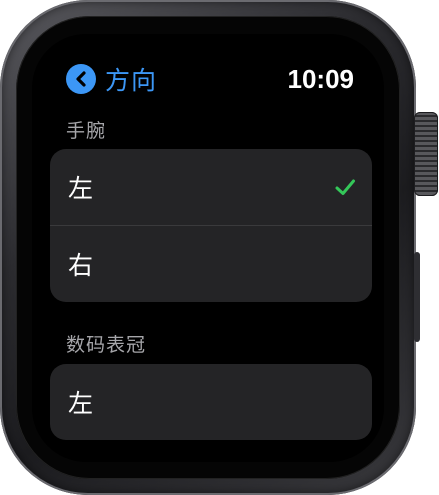 This screenshot has width=439, height=495. What do you see at coordinates (417, 297) in the screenshot?
I see `side-button` at bounding box center [417, 297].